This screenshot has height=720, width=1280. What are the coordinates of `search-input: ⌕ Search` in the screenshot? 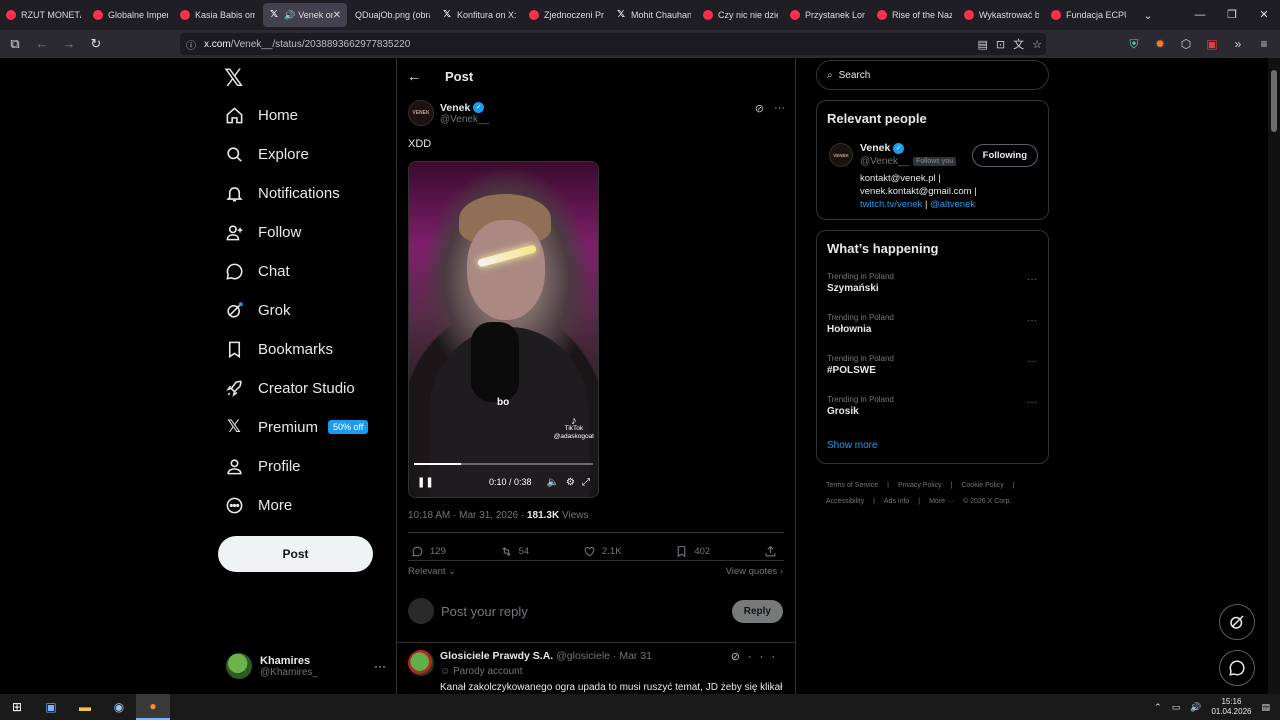 It's located at (932, 75).